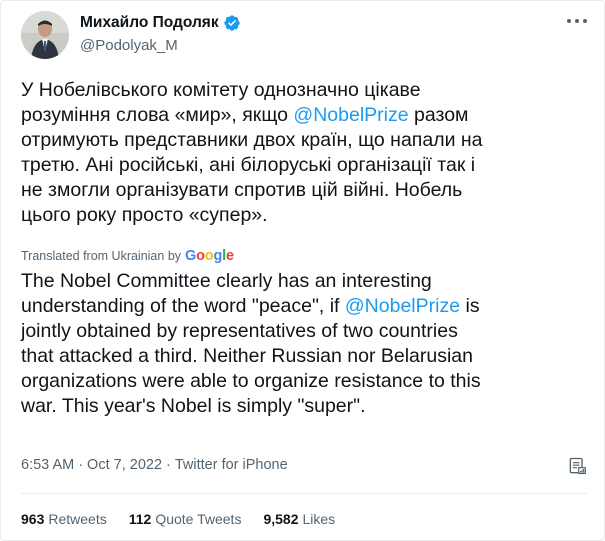  What do you see at coordinates (144, 215) in the screenshot?
I see `text-segment: цього року просто «супер».` at bounding box center [144, 215].